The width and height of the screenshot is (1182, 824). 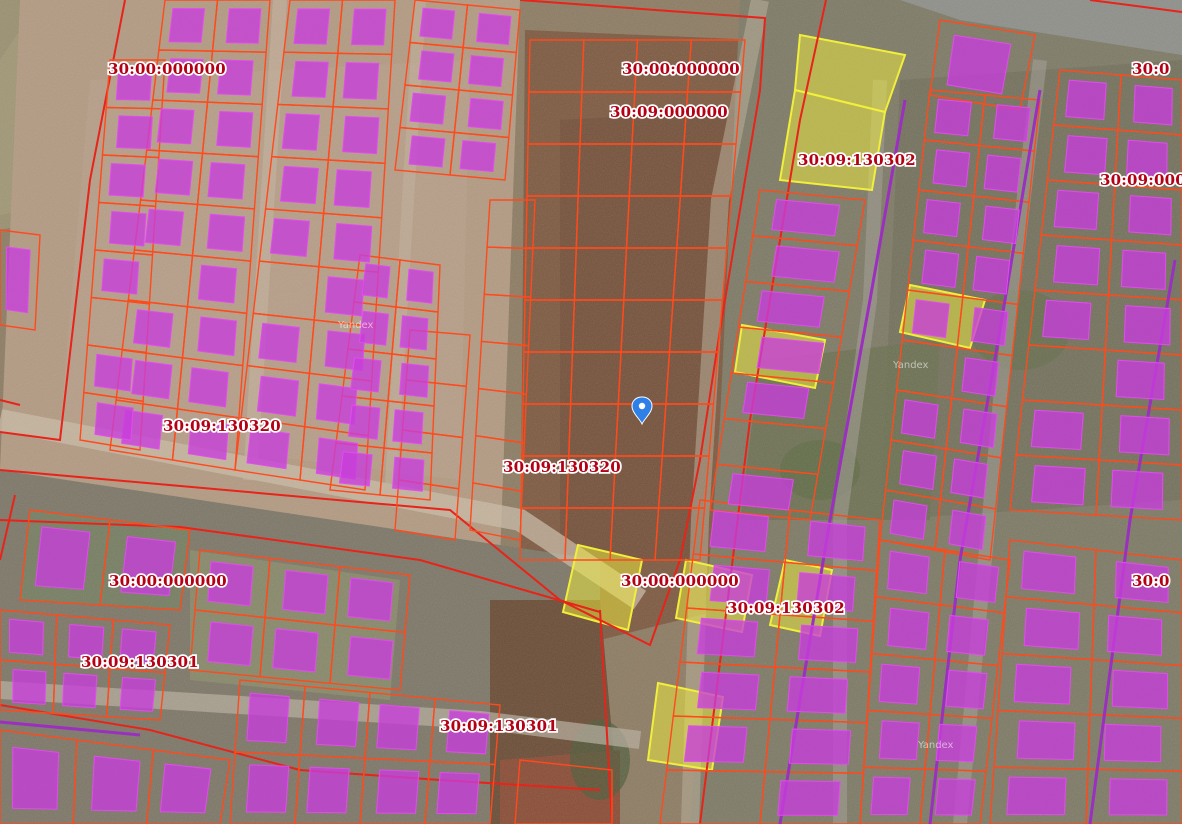 I want to click on cadastral-label: 30:09:130302, so click(x=856, y=160).